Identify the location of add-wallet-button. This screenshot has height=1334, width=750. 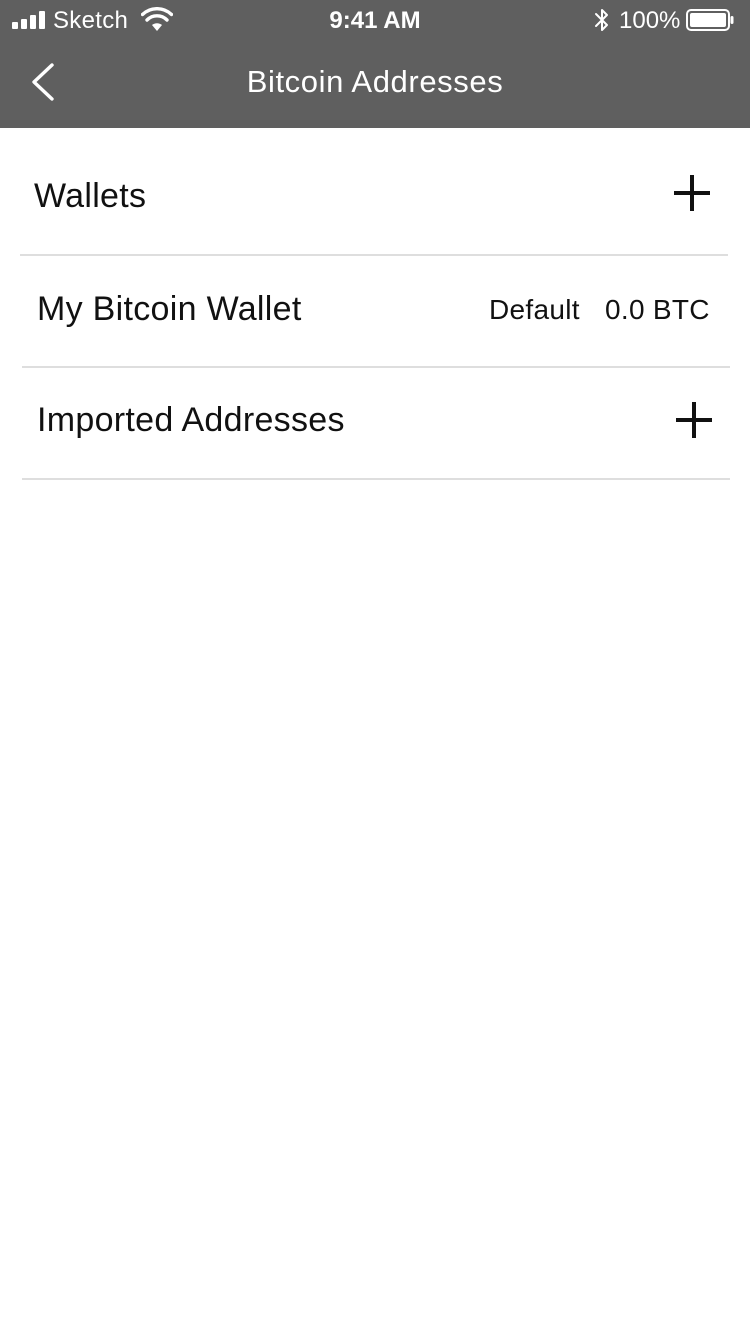
(692, 193).